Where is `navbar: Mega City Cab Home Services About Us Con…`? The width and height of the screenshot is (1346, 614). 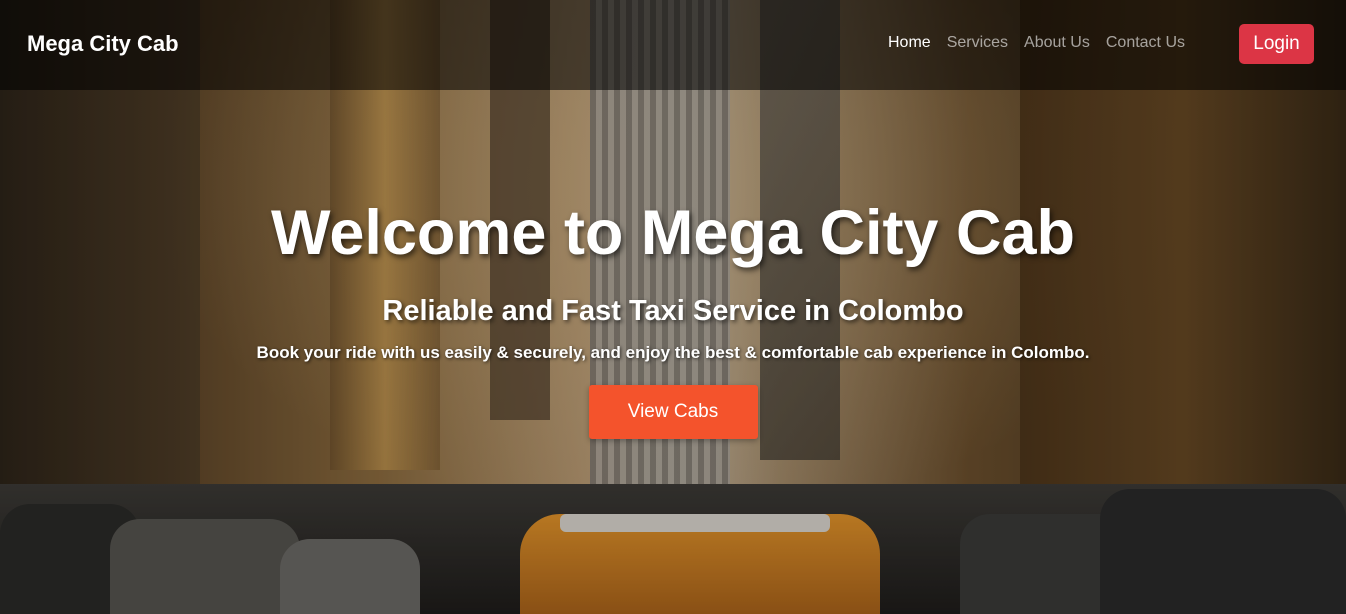 navbar: Mega City Cab Home Services About Us Con… is located at coordinates (673, 45).